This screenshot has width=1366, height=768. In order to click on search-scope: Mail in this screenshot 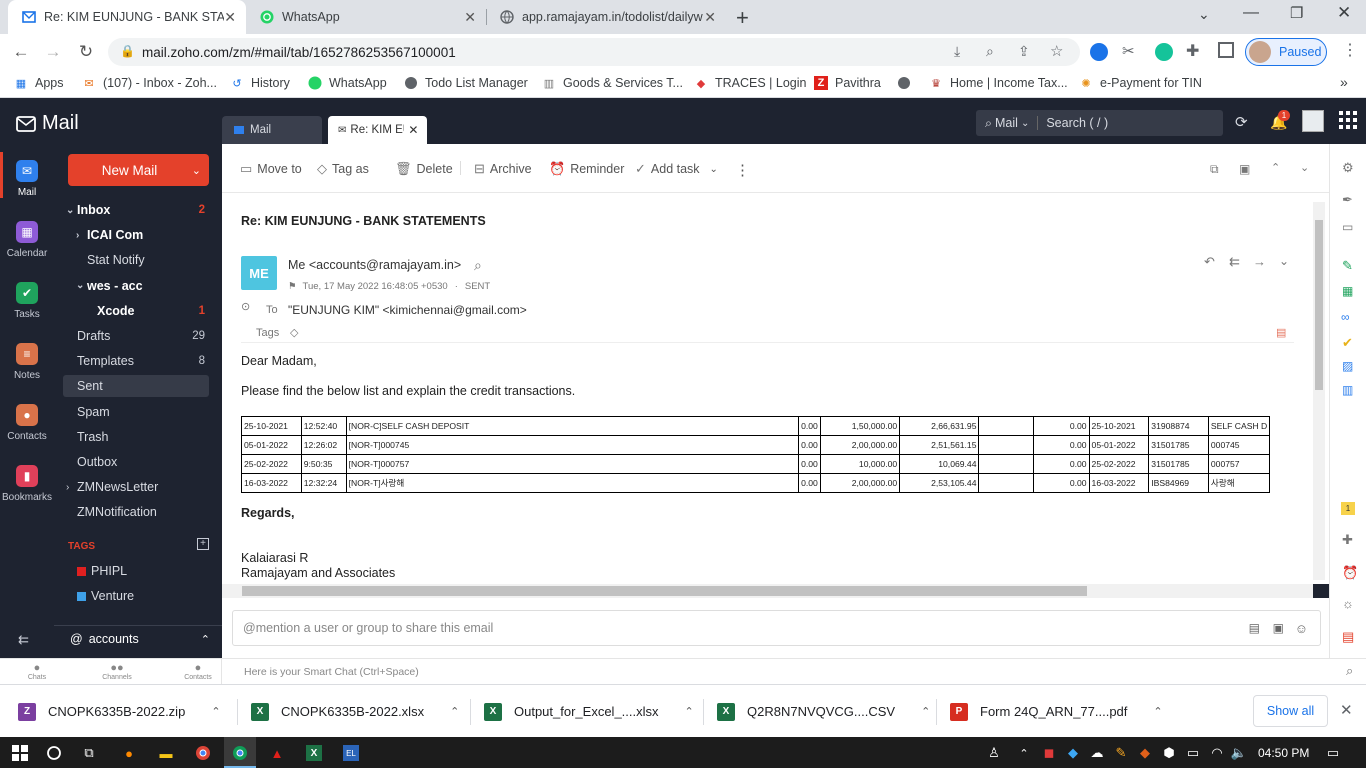, I will do `click(1006, 123)`.